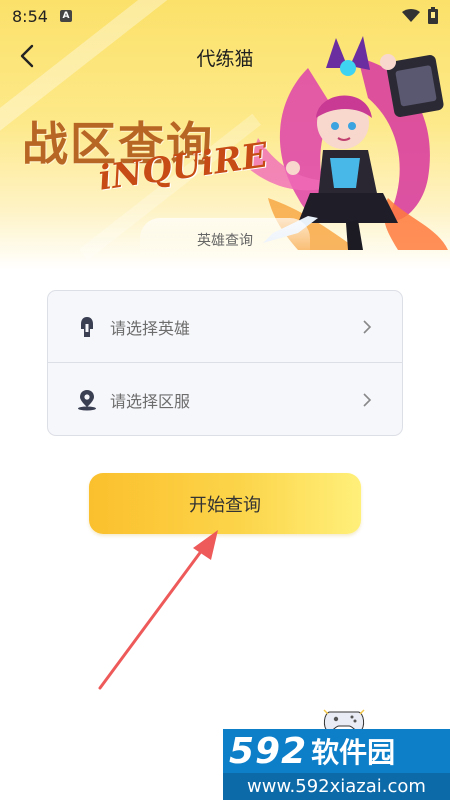  Describe the element at coordinates (225, 399) in the screenshot. I see `server-select-row: 请选择区服` at that location.